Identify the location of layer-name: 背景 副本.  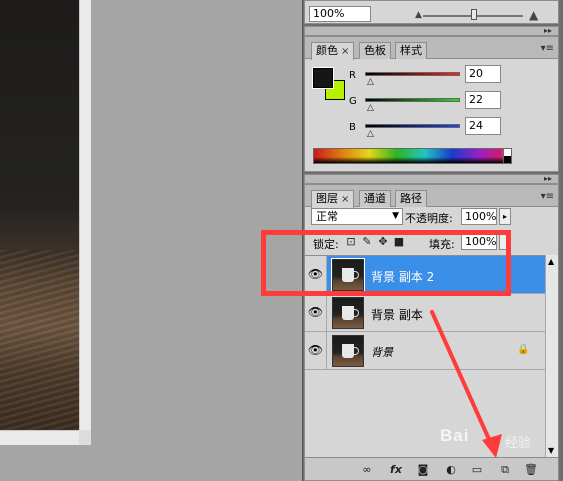
(397, 314).